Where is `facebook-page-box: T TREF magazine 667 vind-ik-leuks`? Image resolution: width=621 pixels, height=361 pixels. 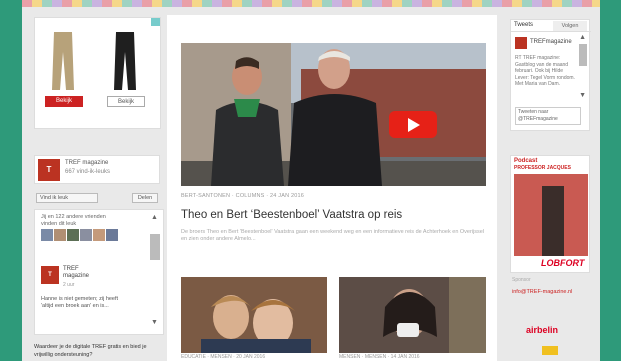
facebook-page-box: T TREF magazine 667 vind-ik-leuks is located at coordinates (97, 169).